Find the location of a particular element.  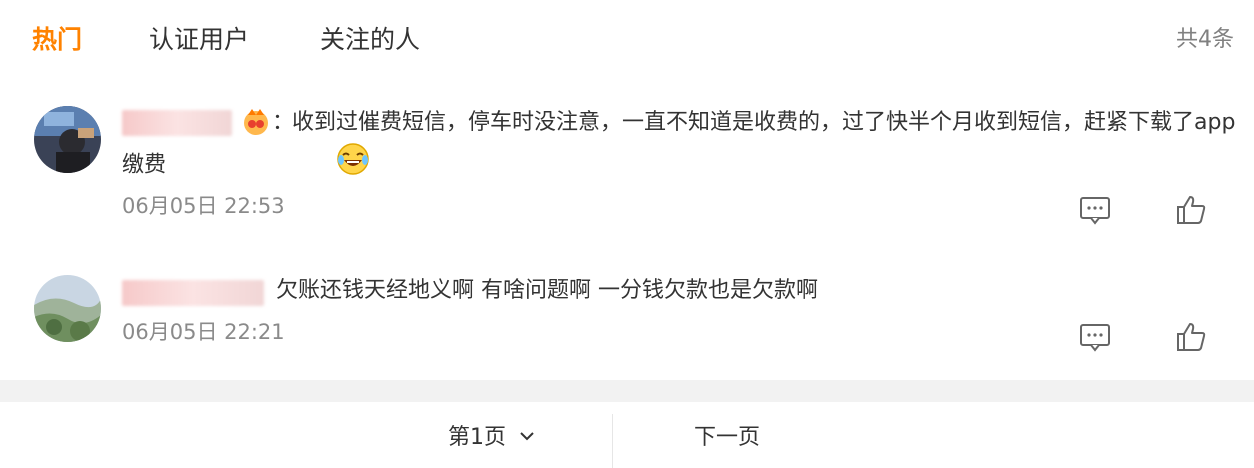

laugh-cry-emoji-icon is located at coordinates (268, 165).